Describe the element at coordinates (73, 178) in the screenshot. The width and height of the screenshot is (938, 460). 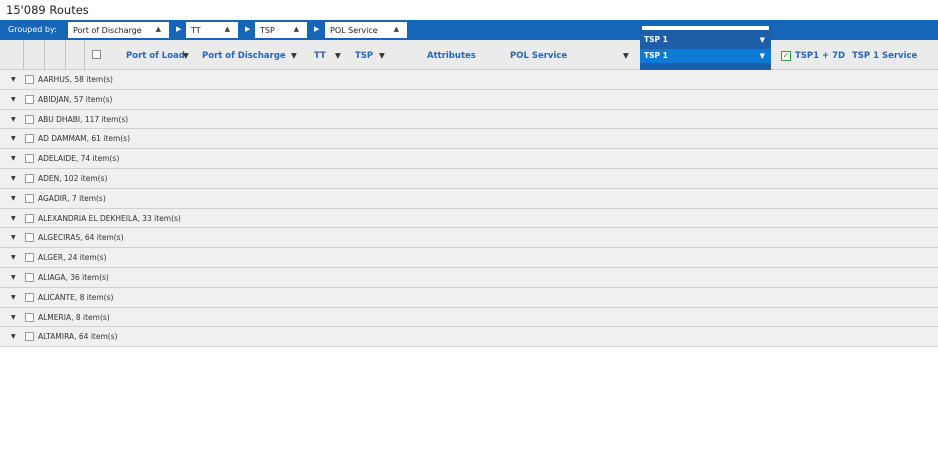
I see `group-row-label: ADEN, 102 item(s)` at that location.